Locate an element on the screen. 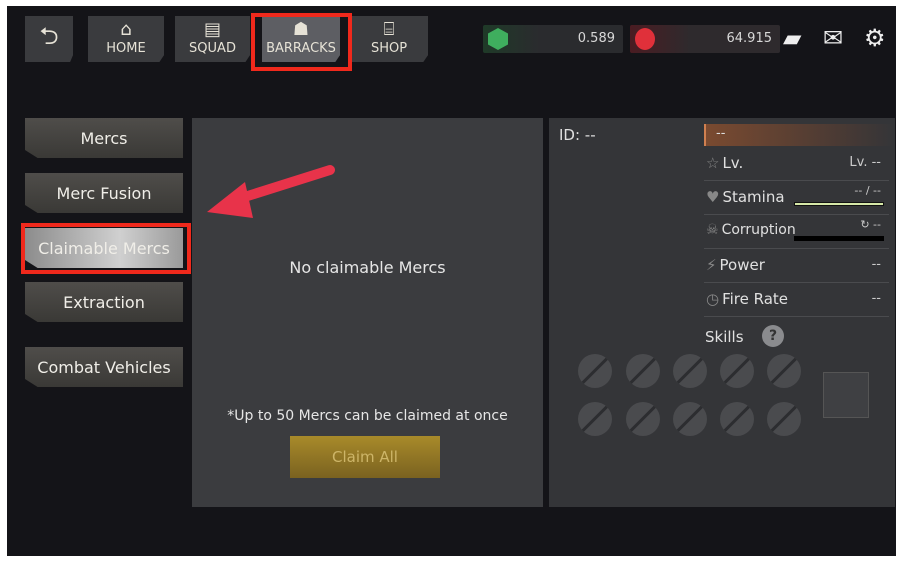 This screenshot has width=900, height=562. store-icon: ⌸ is located at coordinates (389, 29).